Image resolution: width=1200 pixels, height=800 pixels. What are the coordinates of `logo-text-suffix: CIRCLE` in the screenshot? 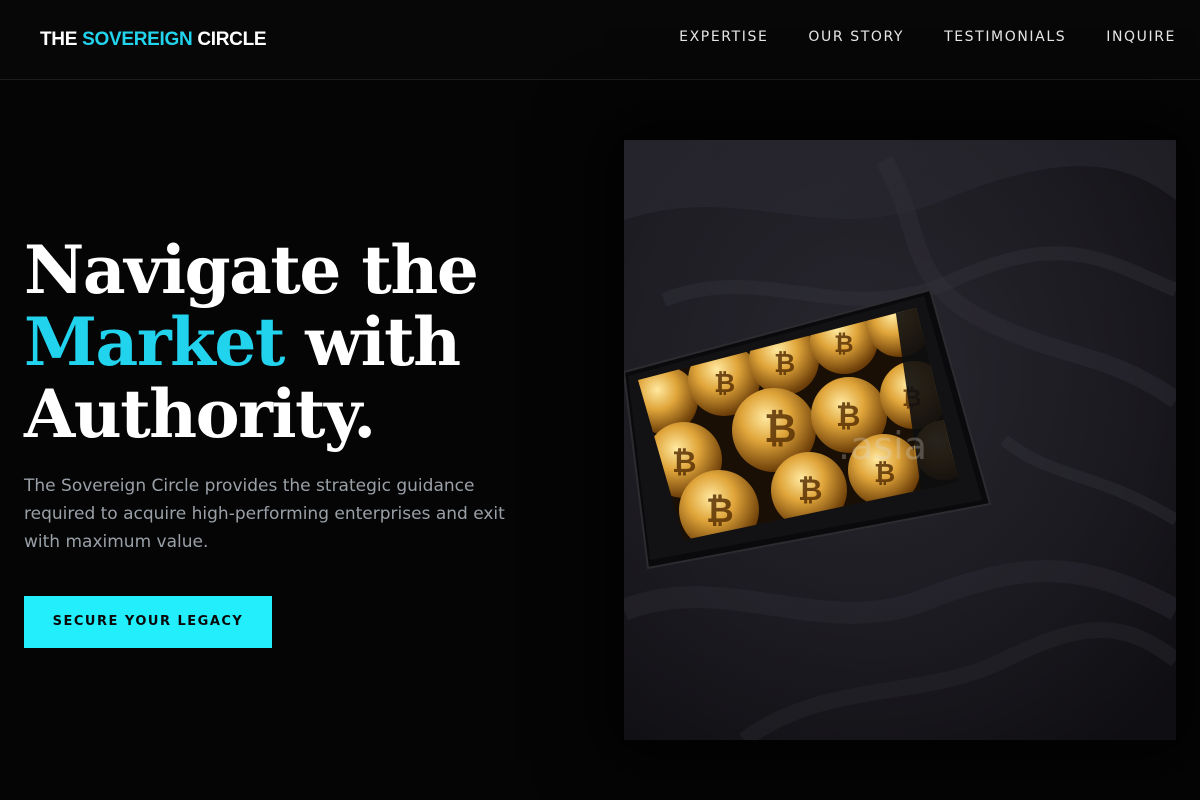 It's located at (229, 39).